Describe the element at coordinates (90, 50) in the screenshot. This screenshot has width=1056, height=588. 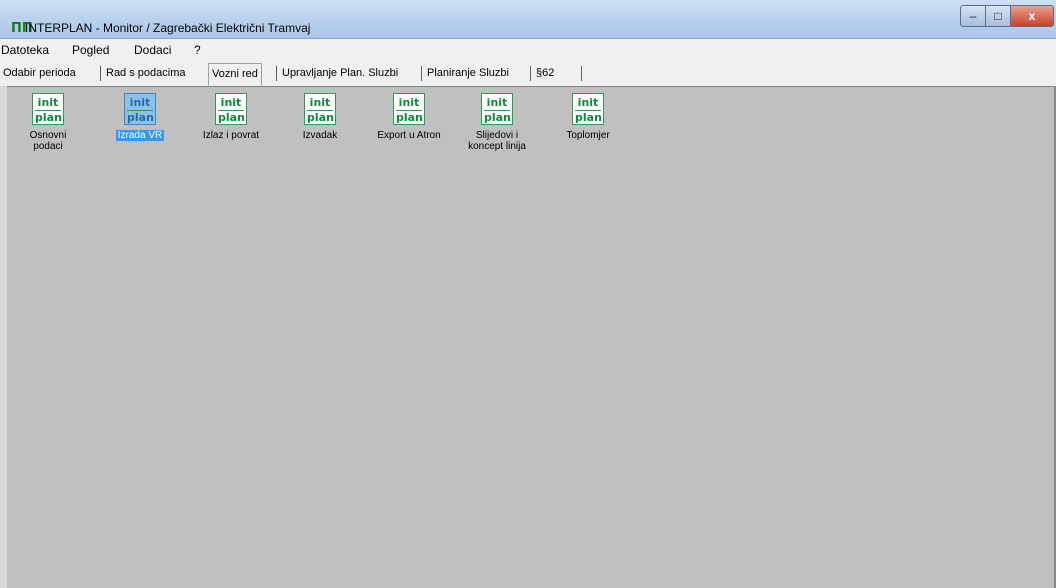
I see `menu-pogled: Pogled` at that location.